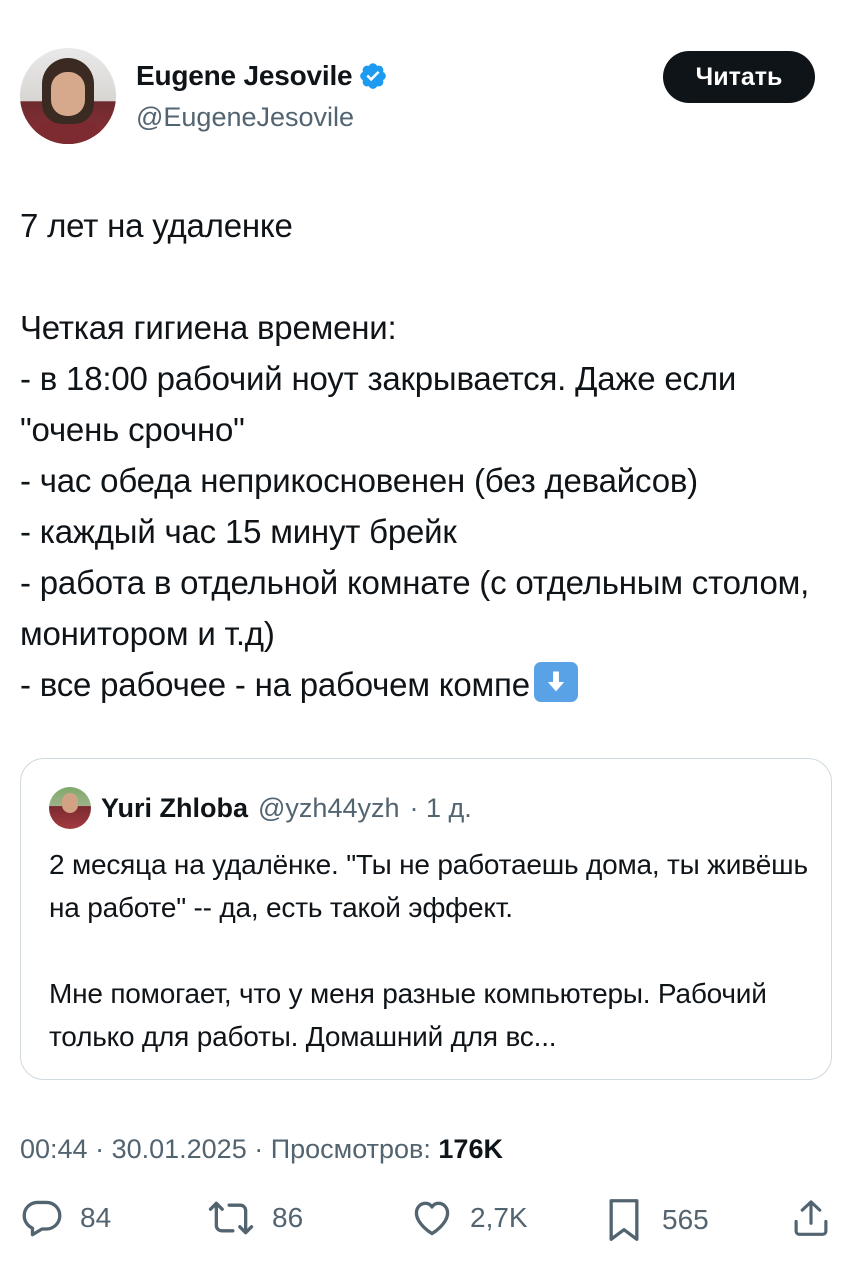 This screenshot has width=853, height=1280. I want to click on author-handle: @EugeneJesovile, so click(245, 117).